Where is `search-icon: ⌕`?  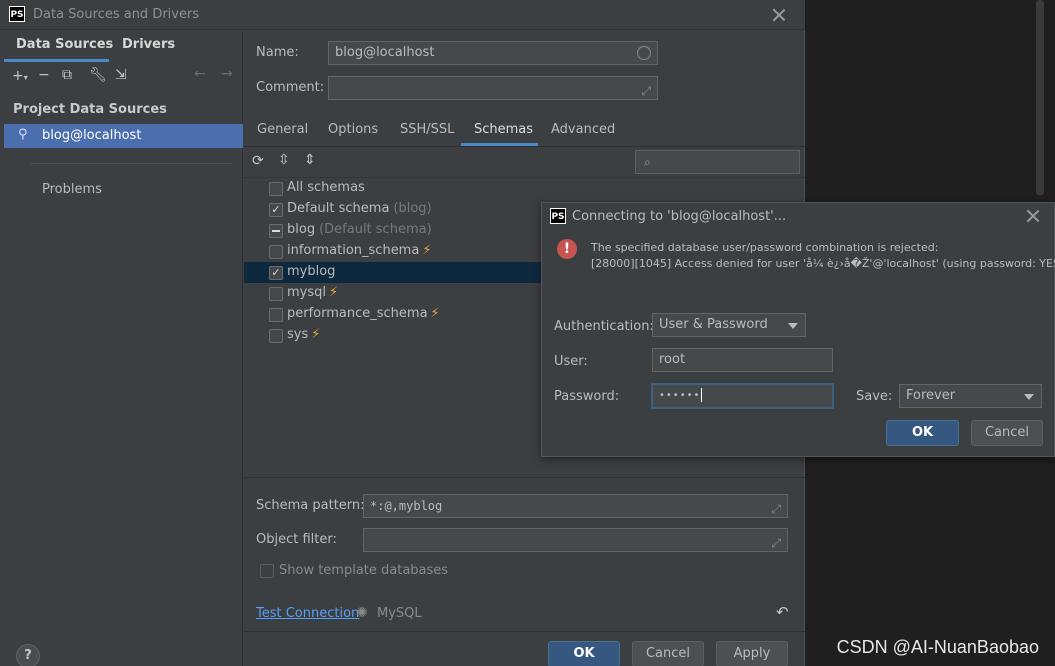 search-icon: ⌕ is located at coordinates (647, 162).